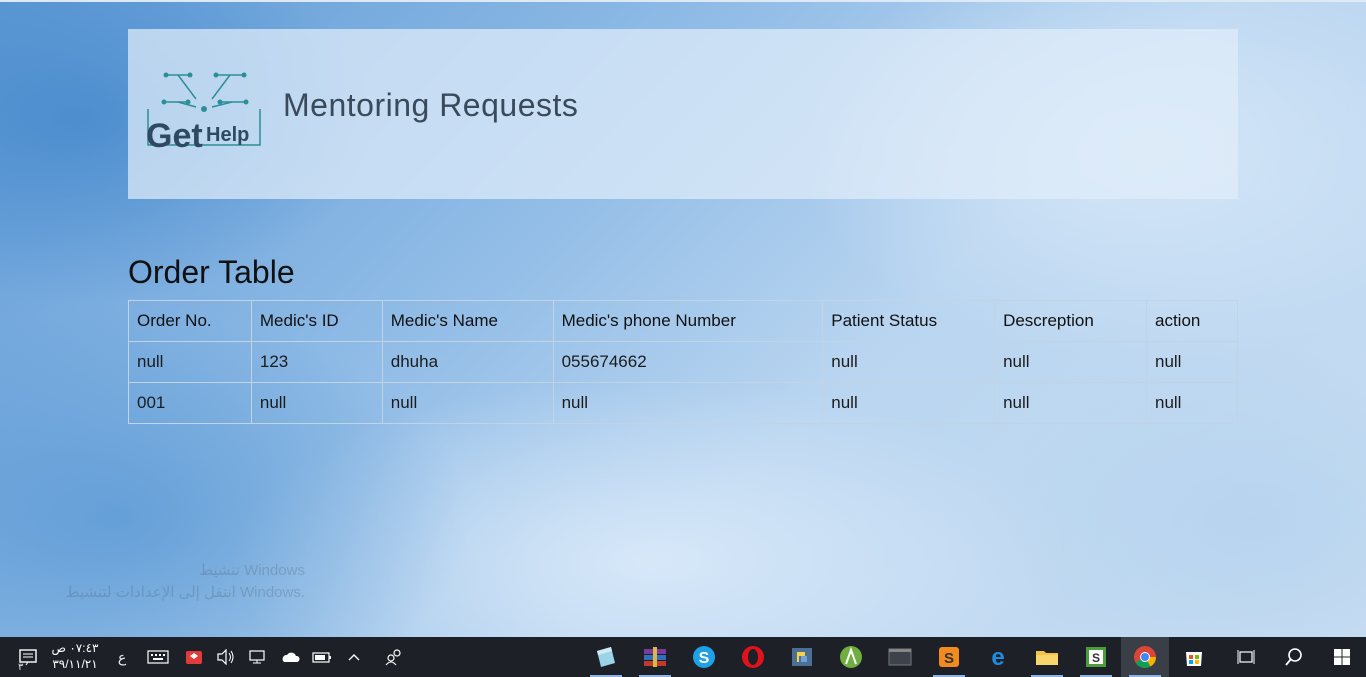 The image size is (1366, 677). What do you see at coordinates (75, 656) in the screenshot?
I see `system-clock: ٠٧:٤٣ ص ٣٩/١١/٢١` at bounding box center [75, 656].